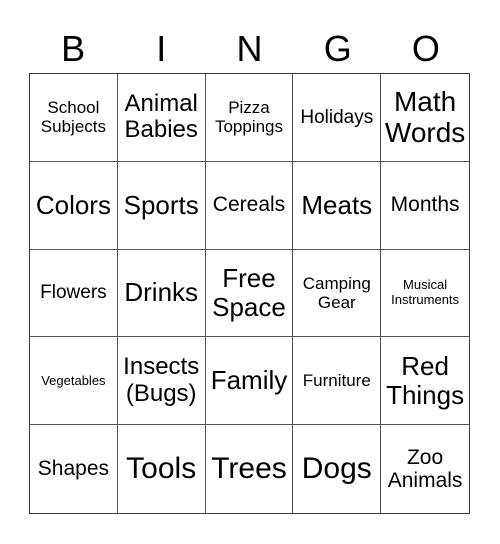 This screenshot has height=544, width=500. I want to click on bingo-cell-label: Dogs, so click(336, 469).